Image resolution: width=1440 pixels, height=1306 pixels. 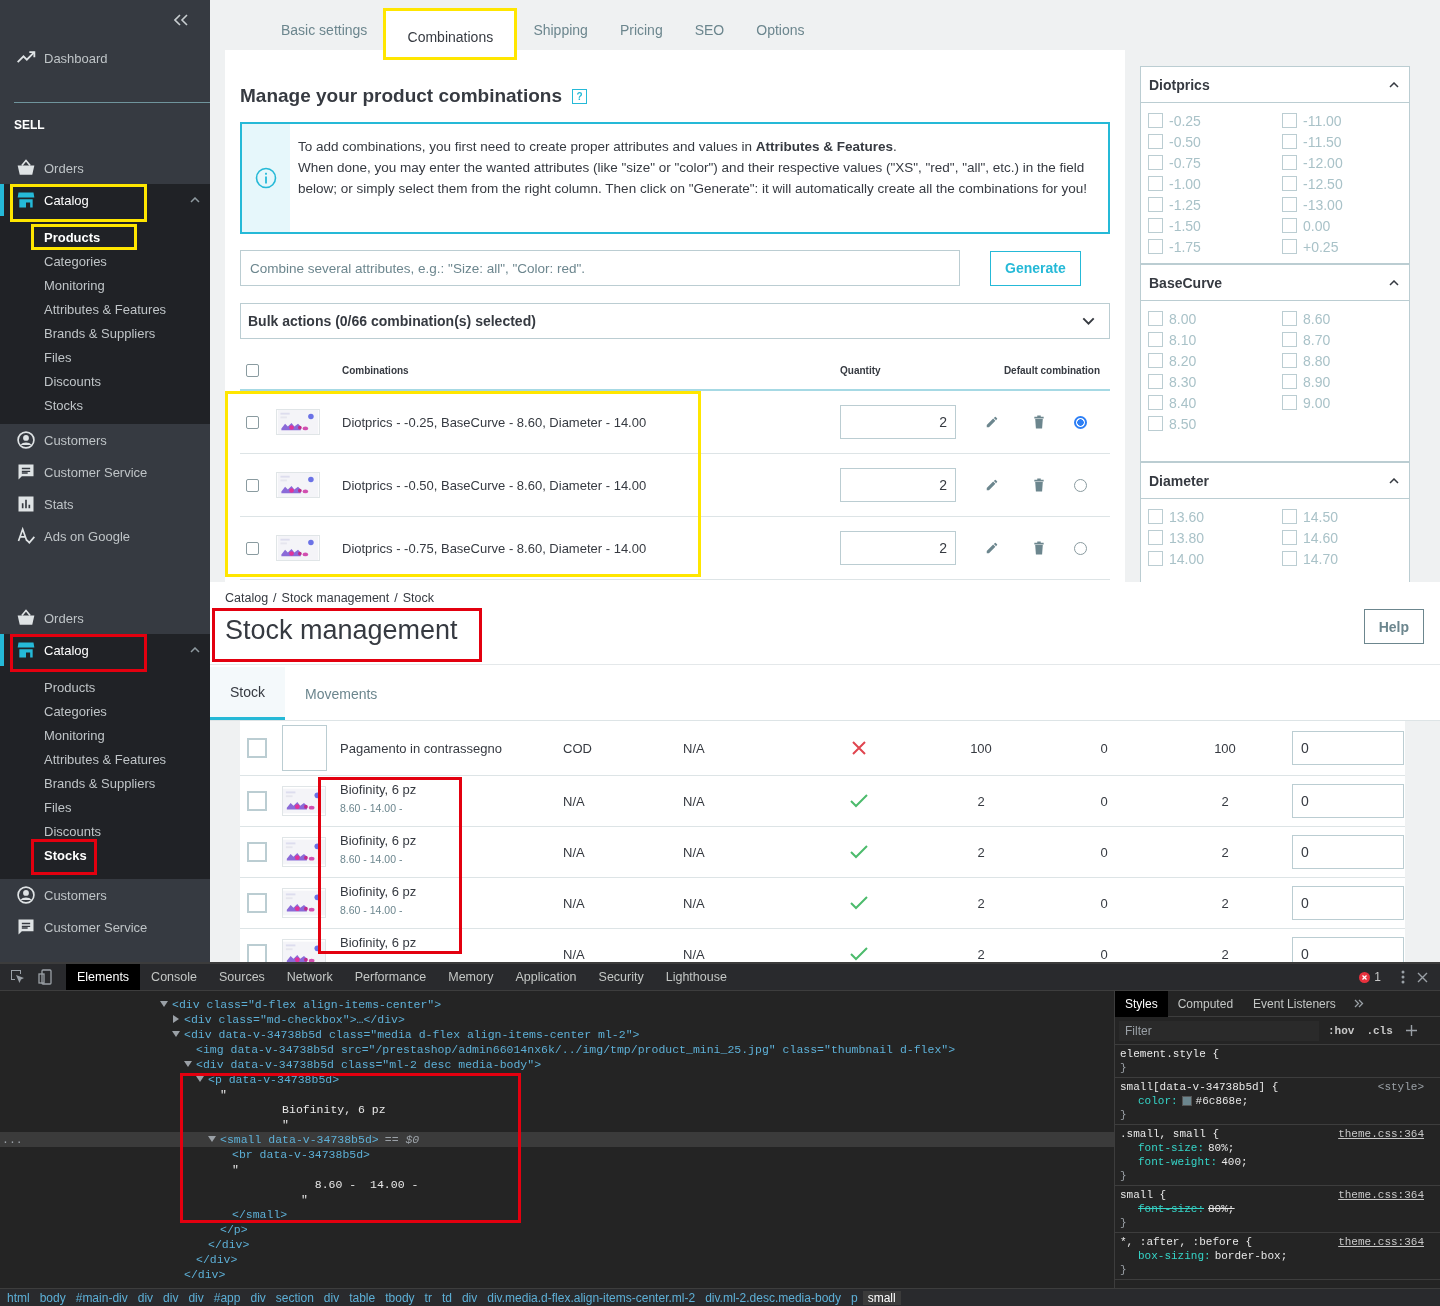 What do you see at coordinates (854, 1297) in the screenshot?
I see `breadcrumb-item: p` at bounding box center [854, 1297].